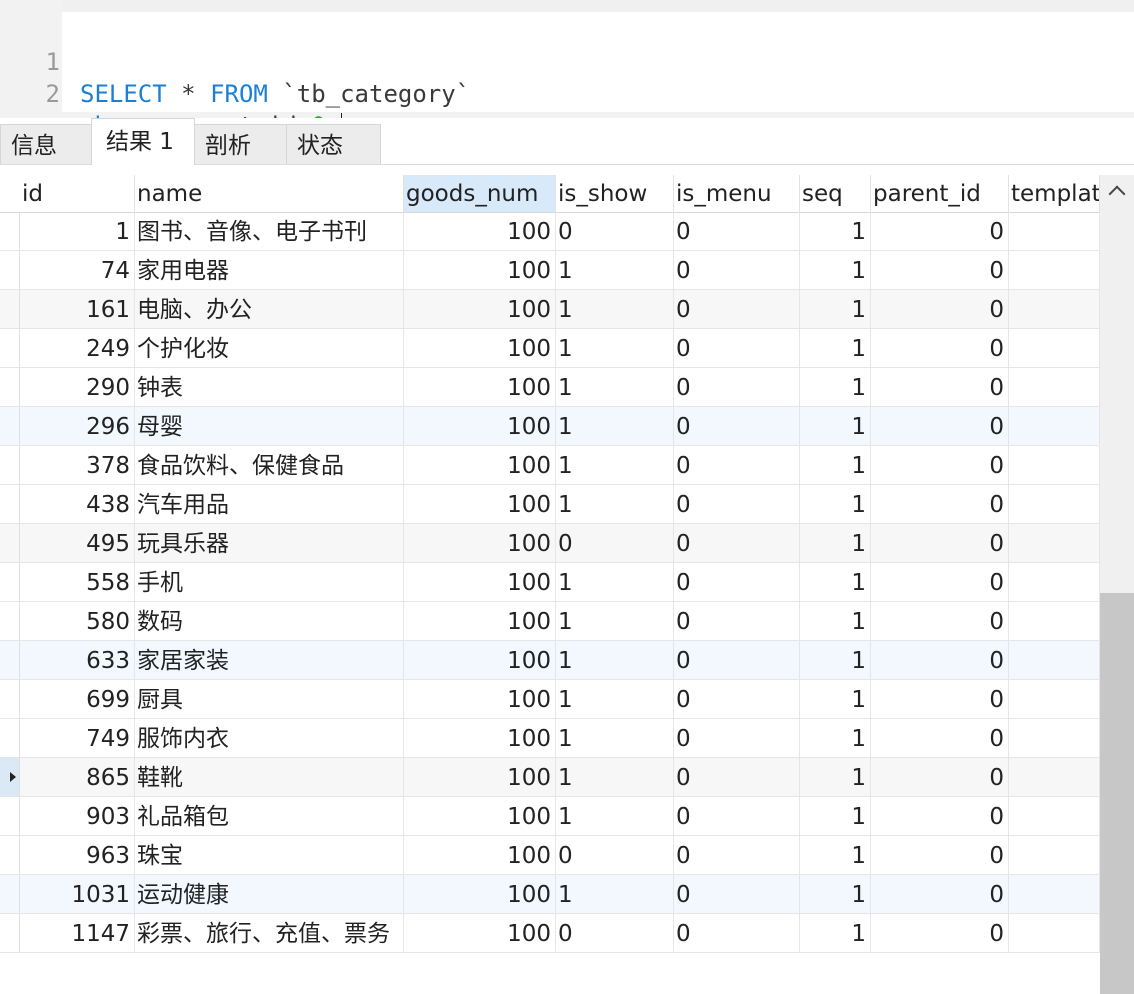 This screenshot has height=994, width=1134. What do you see at coordinates (269, 270) in the screenshot?
I see `cell-name: 家用电器` at bounding box center [269, 270].